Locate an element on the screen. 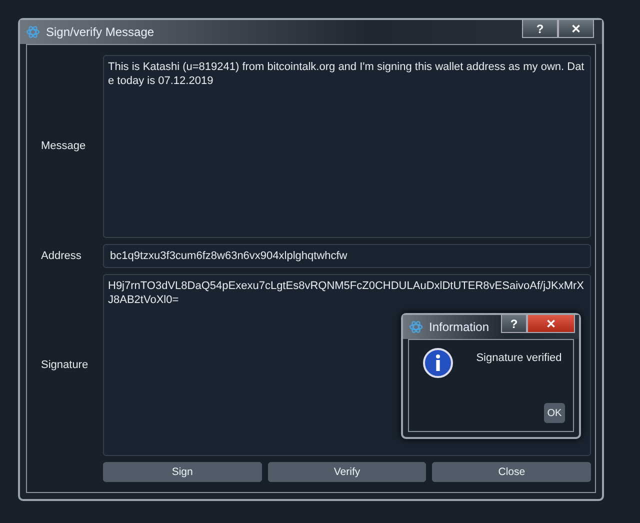  message-text: Signature verified is located at coordinates (519, 358).